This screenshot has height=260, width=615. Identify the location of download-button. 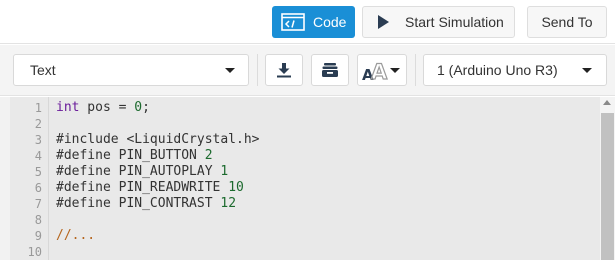
(284, 70).